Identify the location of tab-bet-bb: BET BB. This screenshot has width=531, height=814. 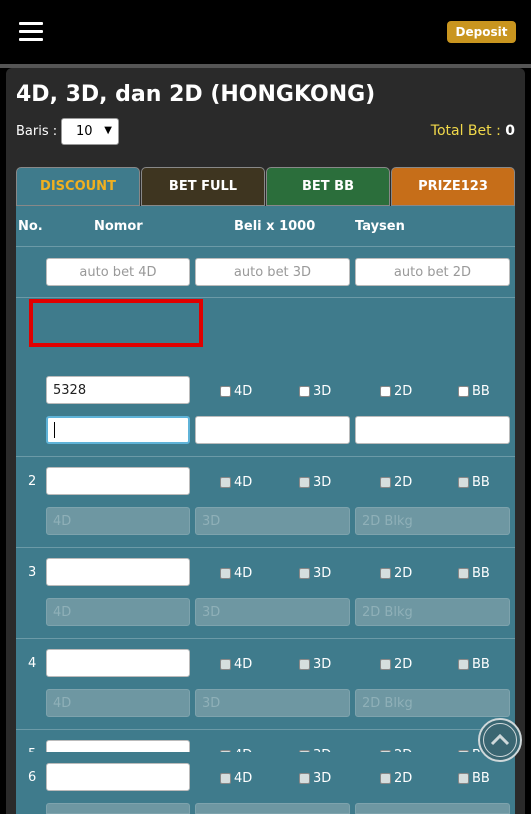
(328, 186).